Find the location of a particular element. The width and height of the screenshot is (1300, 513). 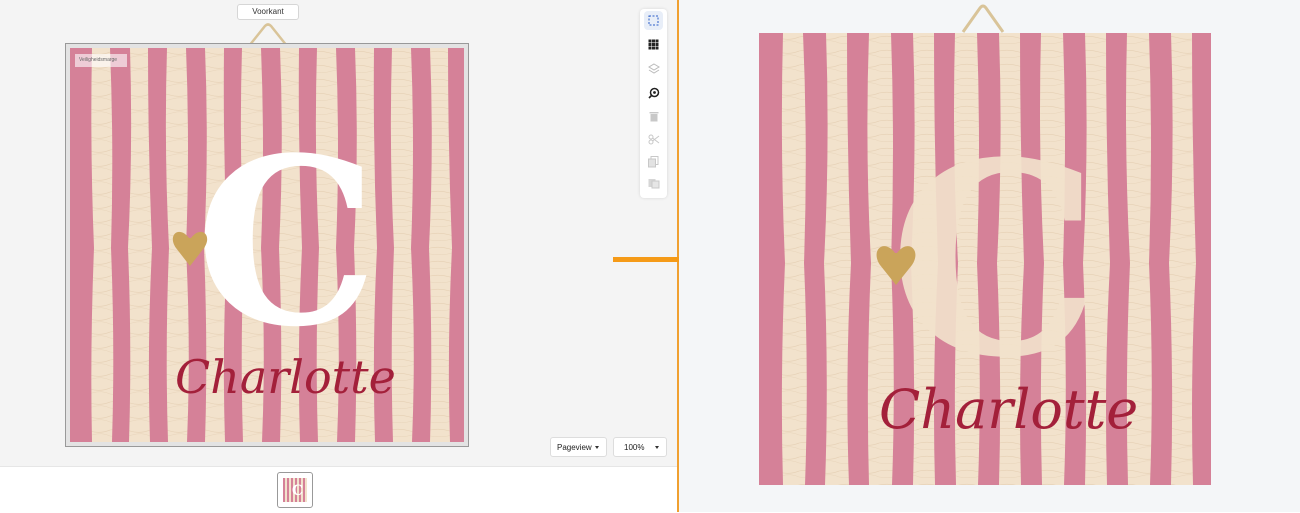

magnify-icon is located at coordinates (653, 93).